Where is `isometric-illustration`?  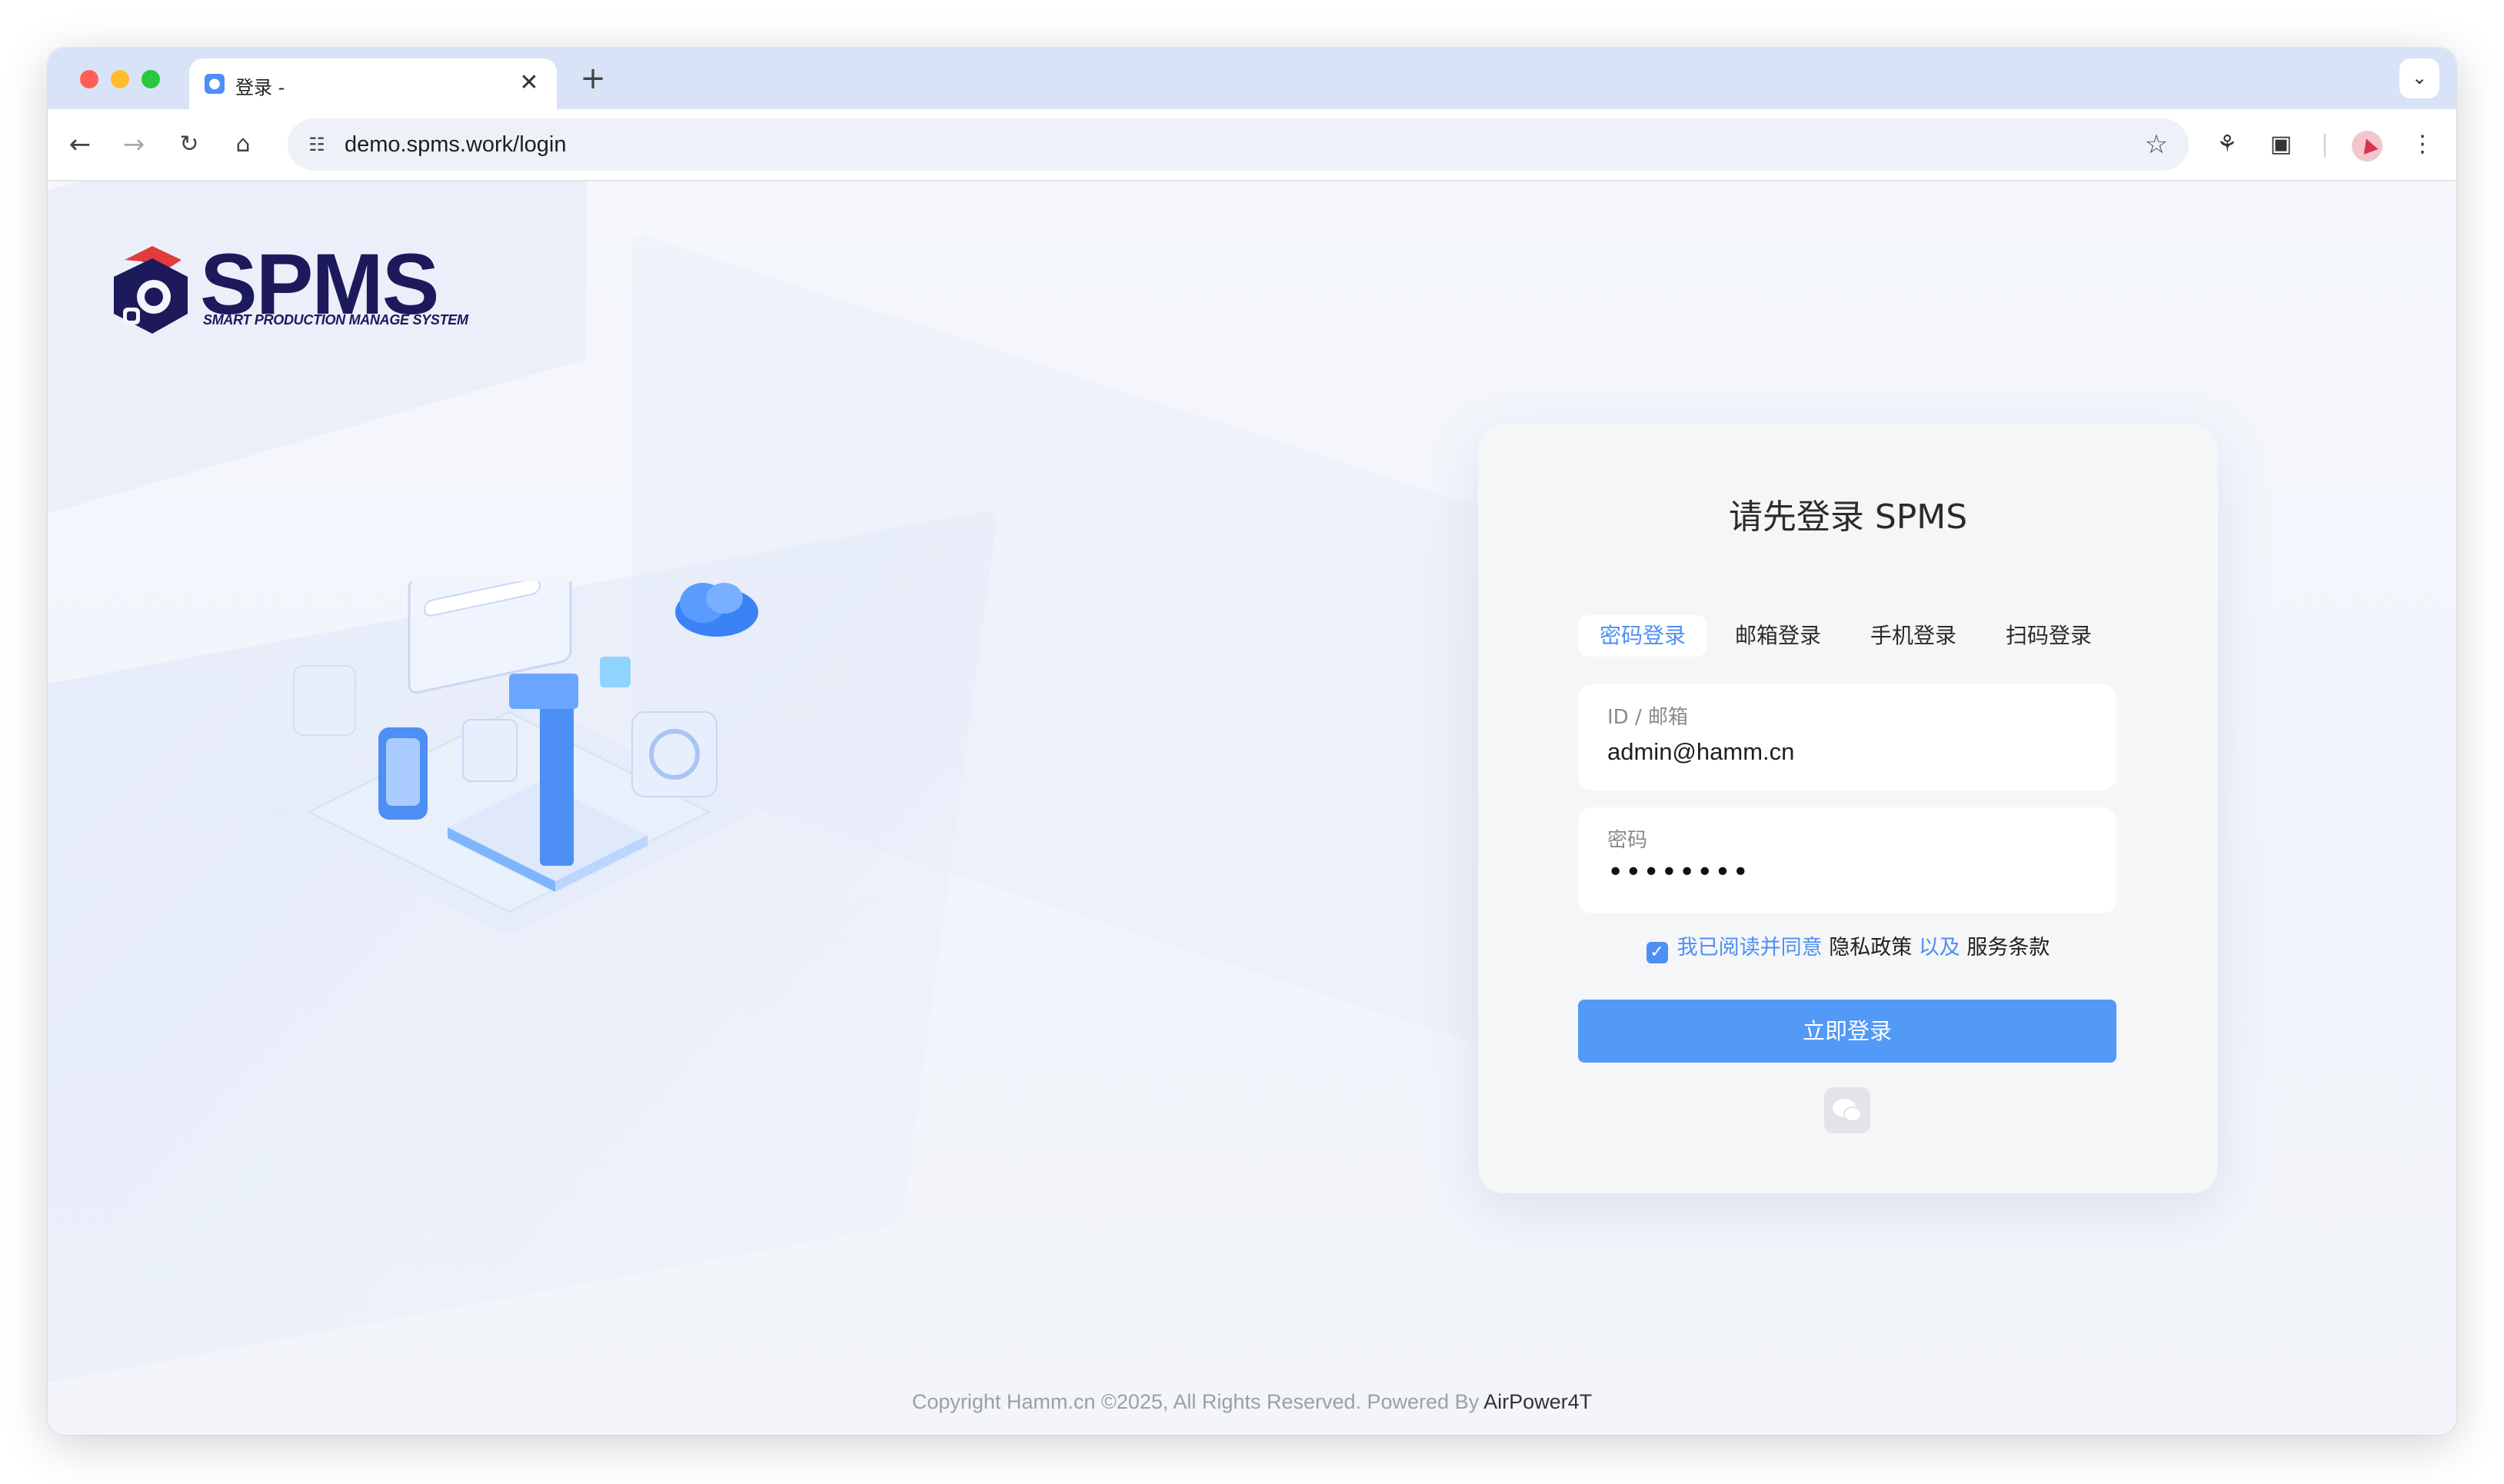 isometric-illustration is located at coordinates (510, 758).